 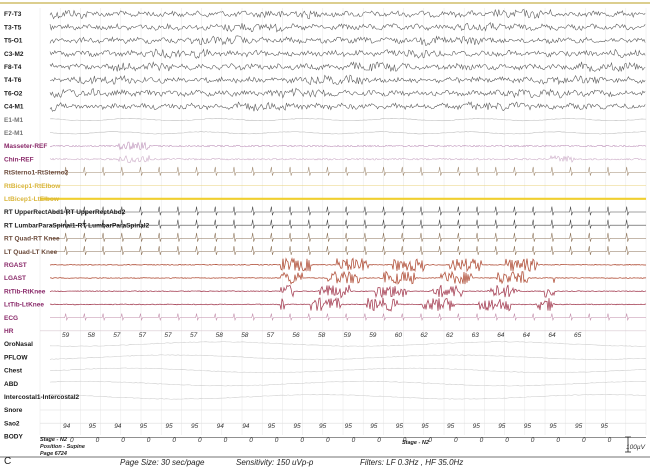 I want to click on channel-label: RT Quad-RT Knee, so click(x=32, y=239).